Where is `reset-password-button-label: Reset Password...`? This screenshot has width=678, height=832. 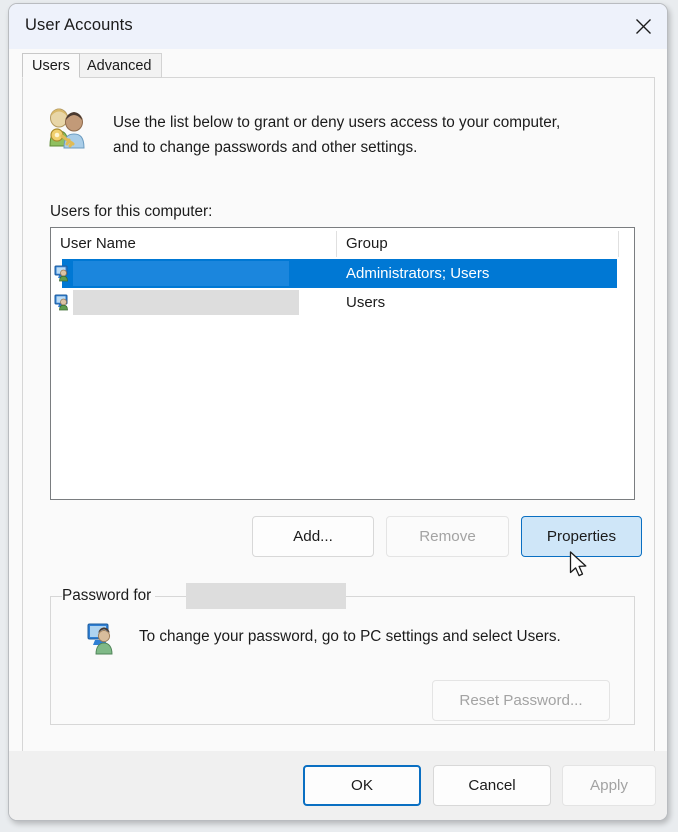 reset-password-button-label: Reset Password... is located at coordinates (521, 700).